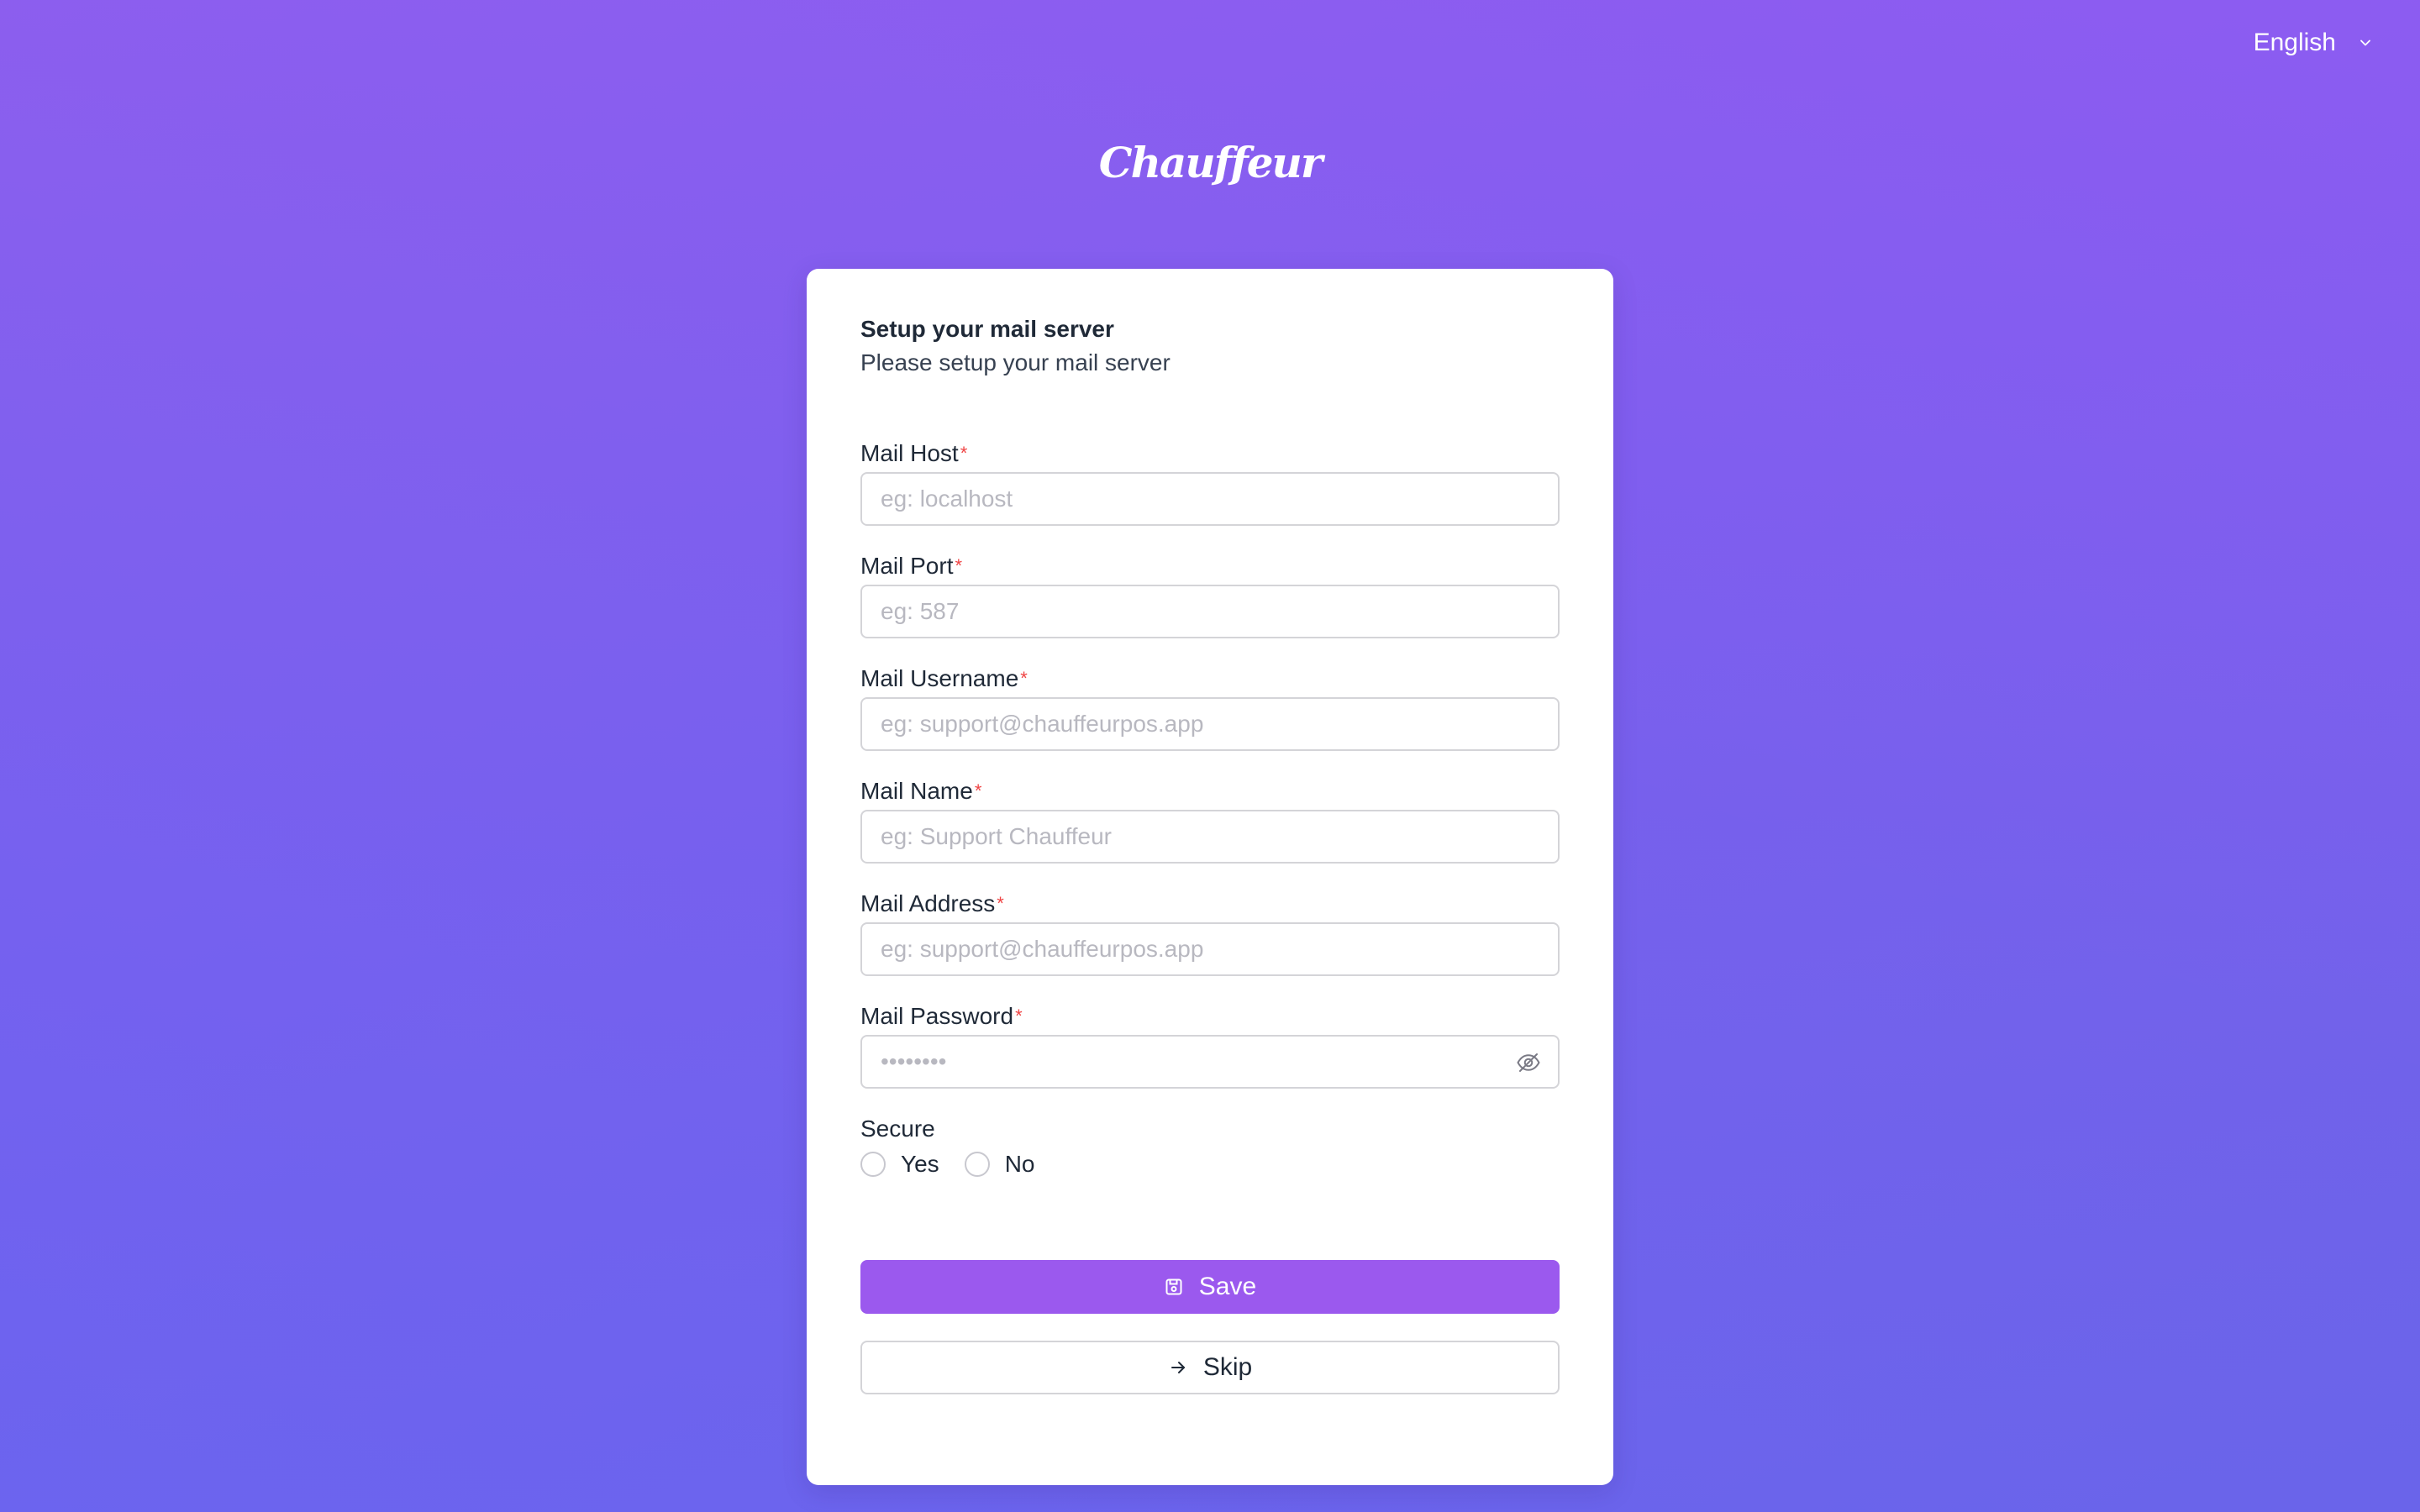  I want to click on mail-username-label-text: Mail Username, so click(939, 678).